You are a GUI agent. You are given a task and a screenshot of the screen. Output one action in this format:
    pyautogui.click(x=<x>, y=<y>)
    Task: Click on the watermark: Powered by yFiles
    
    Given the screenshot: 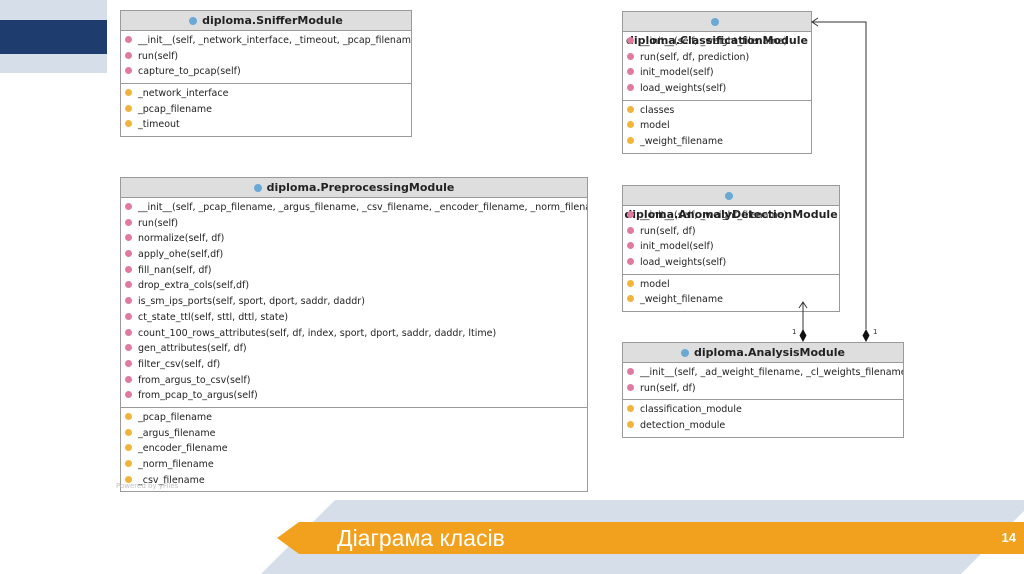 What is the action you would take?
    pyautogui.click(x=147, y=486)
    